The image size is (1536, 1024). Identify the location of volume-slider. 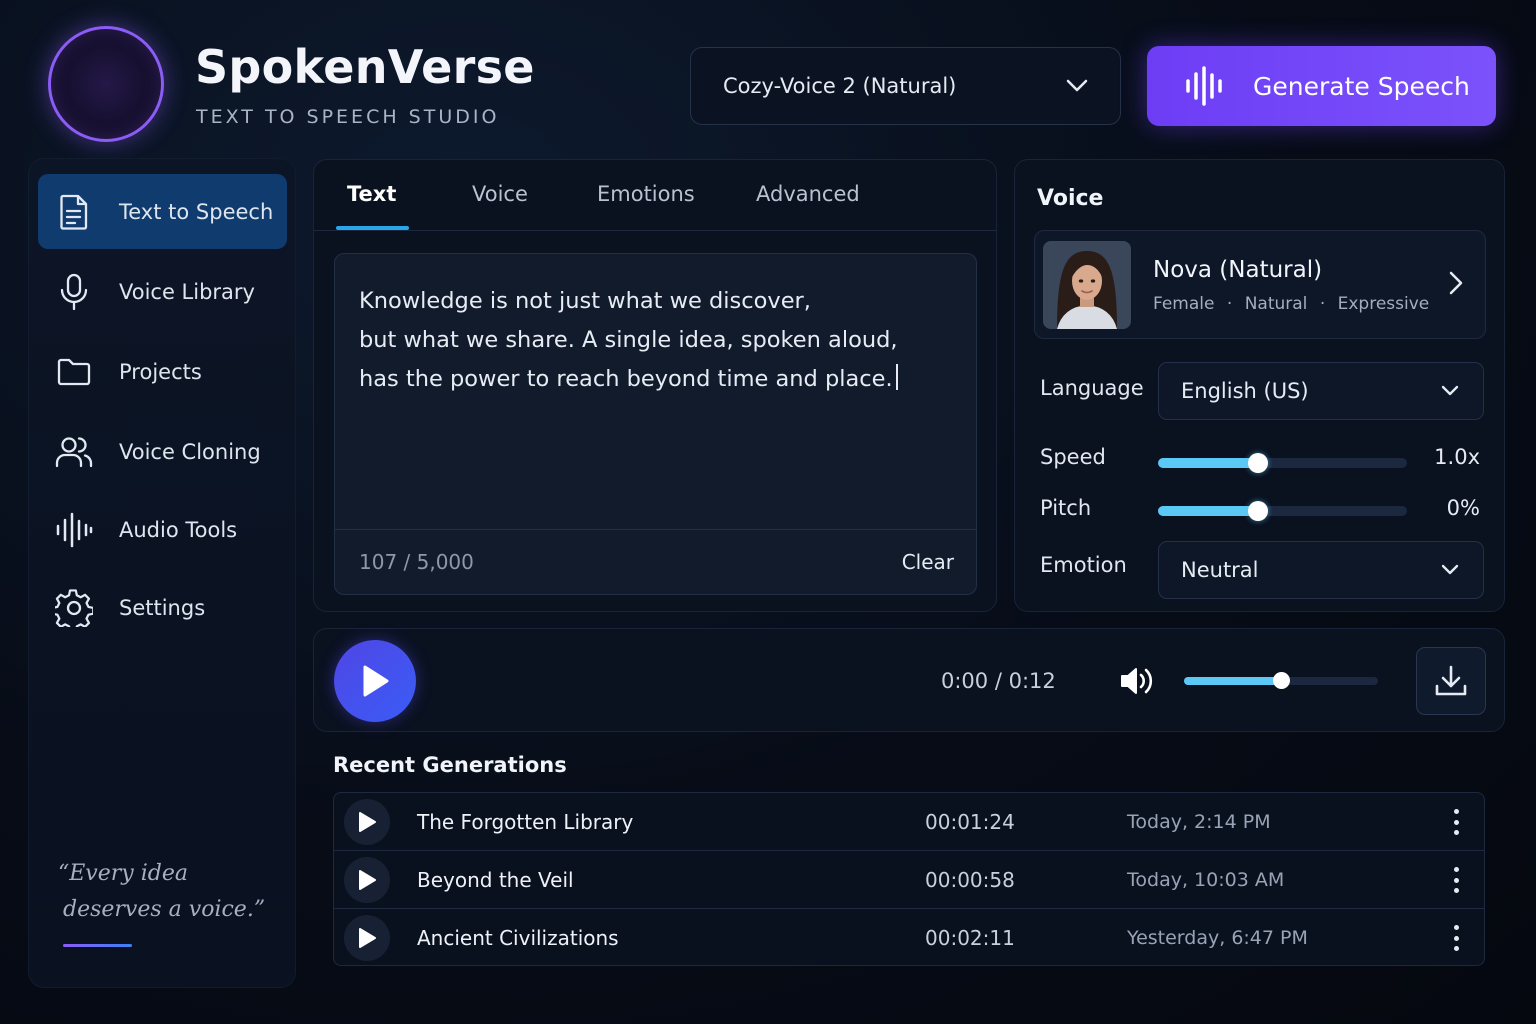
(1281, 680).